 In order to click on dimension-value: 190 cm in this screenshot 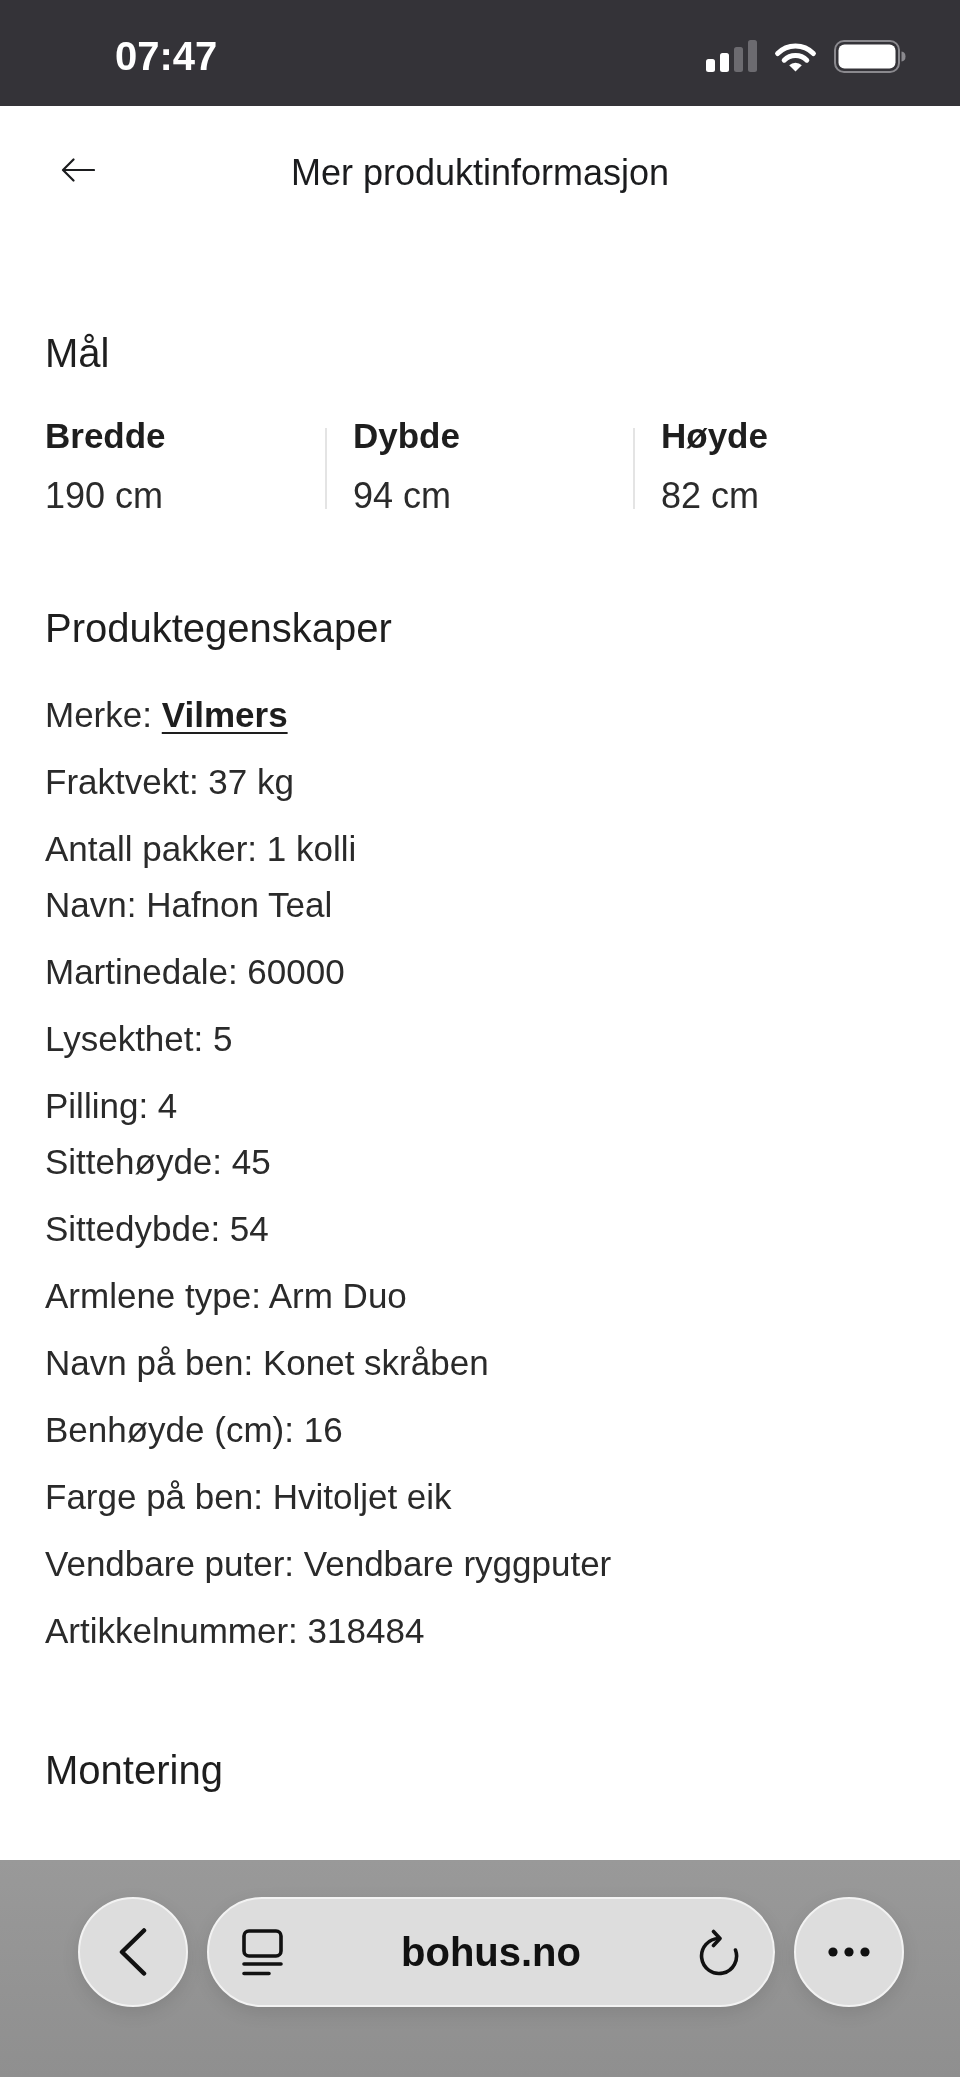, I will do `click(104, 496)`.